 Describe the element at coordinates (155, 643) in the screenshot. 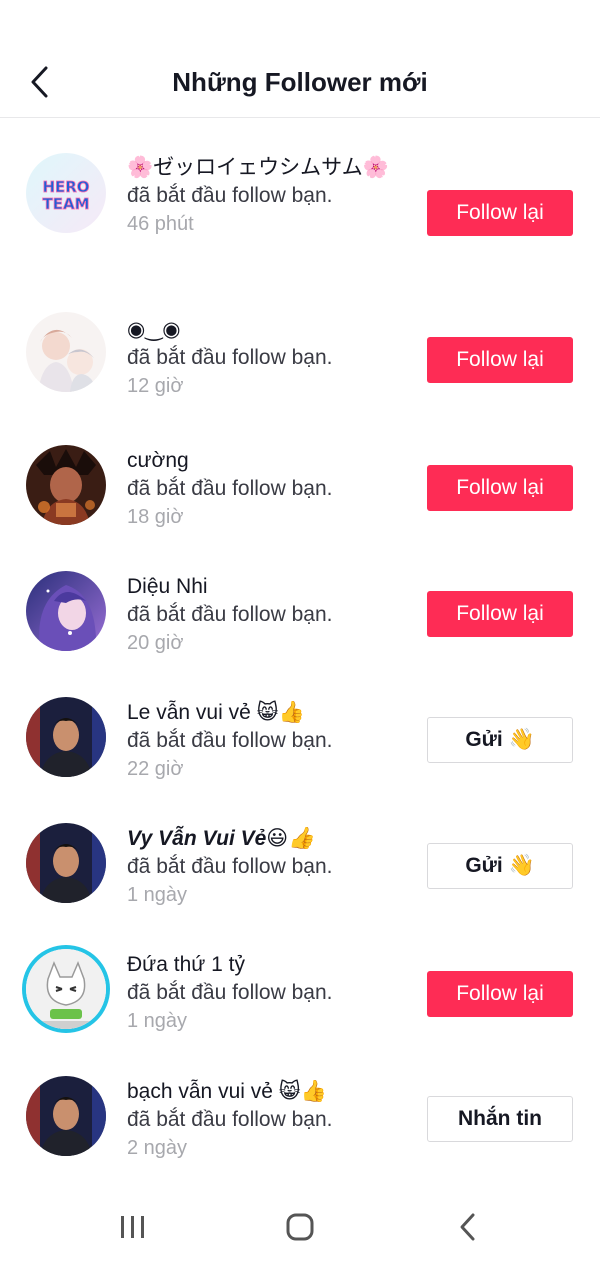

I see `timestamp: 20 giờ` at that location.